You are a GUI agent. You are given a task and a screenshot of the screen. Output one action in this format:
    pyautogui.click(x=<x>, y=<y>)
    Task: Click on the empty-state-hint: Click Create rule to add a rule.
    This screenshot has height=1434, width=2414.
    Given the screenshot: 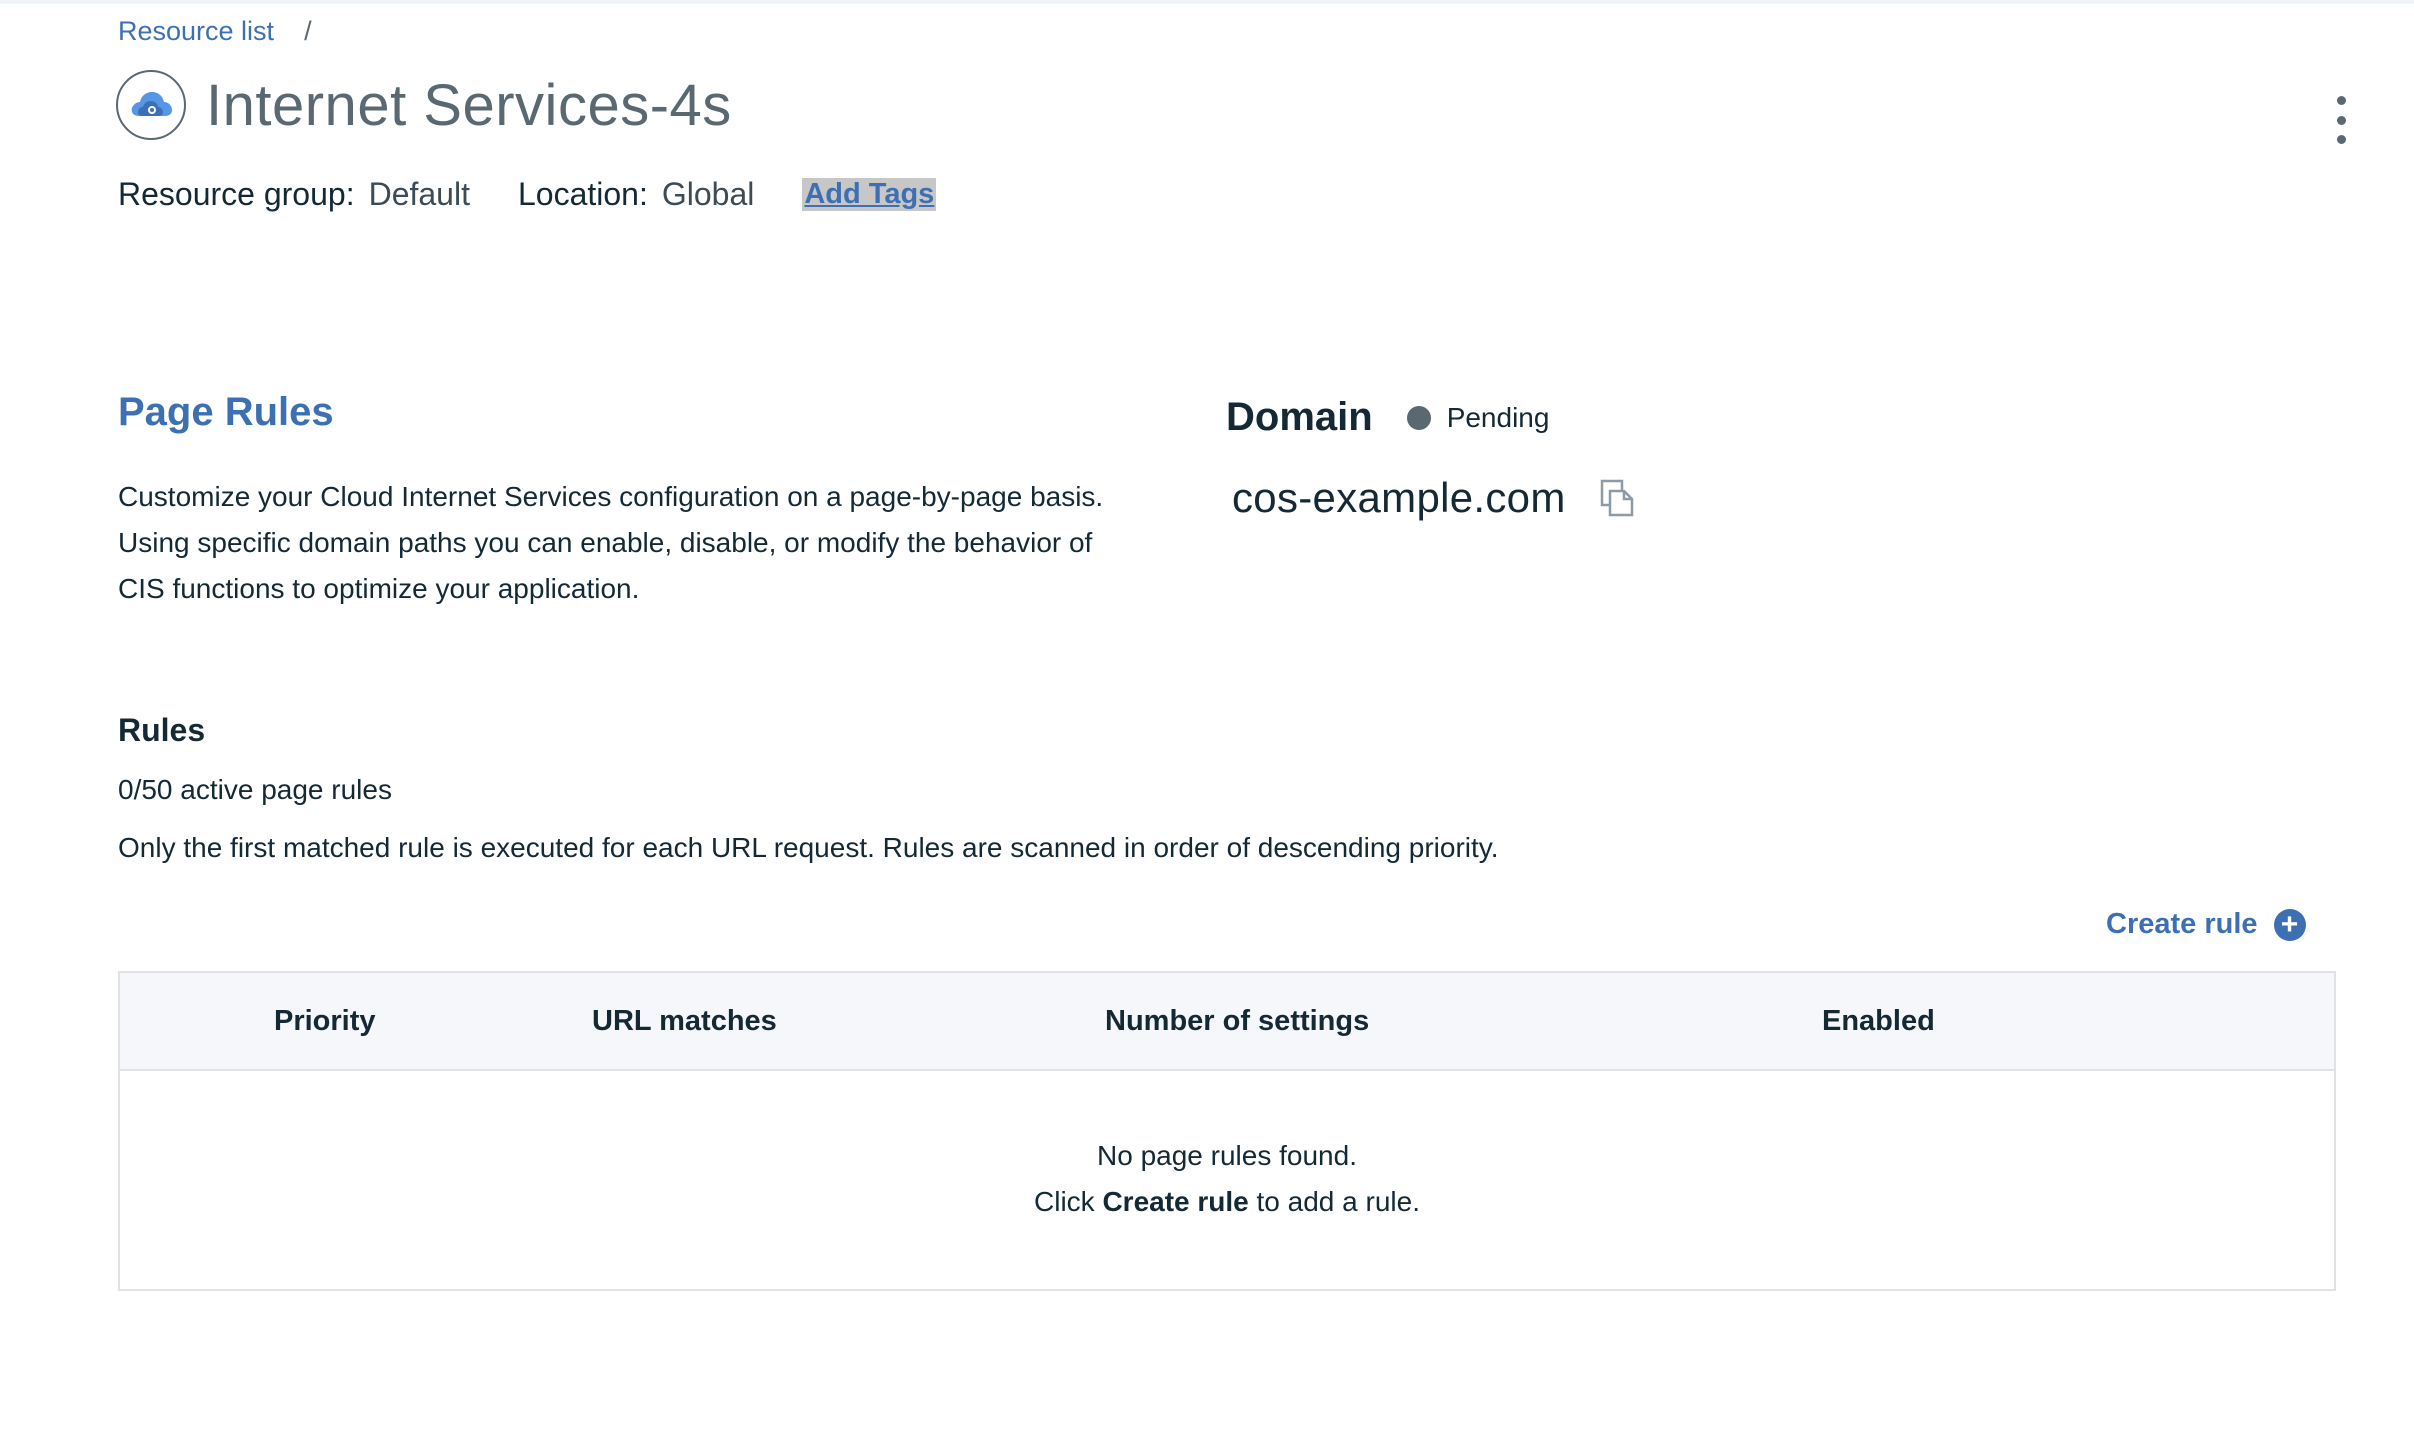 What is the action you would take?
    pyautogui.click(x=1227, y=1202)
    